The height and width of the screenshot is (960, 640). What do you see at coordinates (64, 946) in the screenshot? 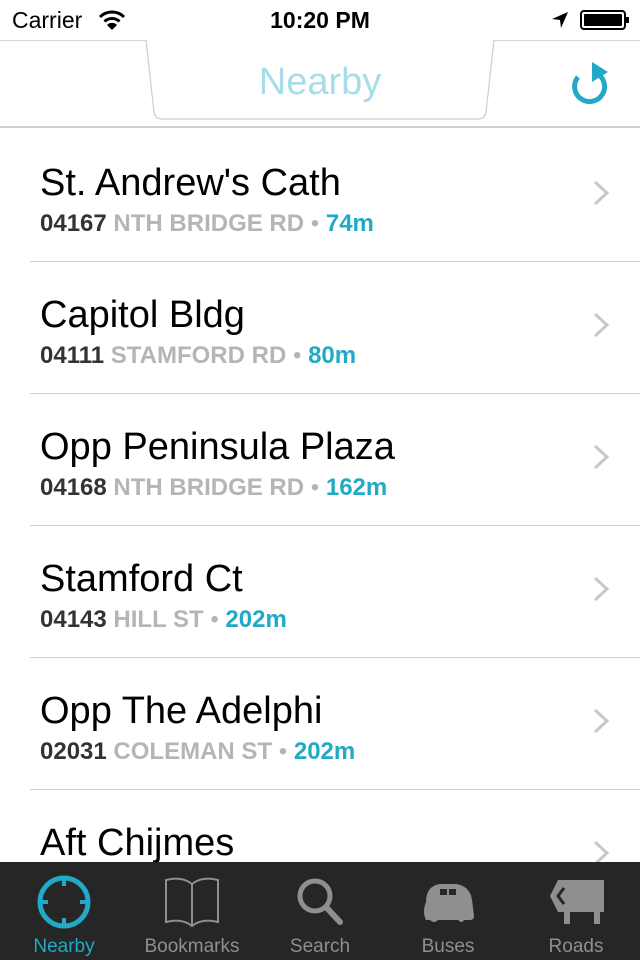
I see `tab-label: Nearby` at bounding box center [64, 946].